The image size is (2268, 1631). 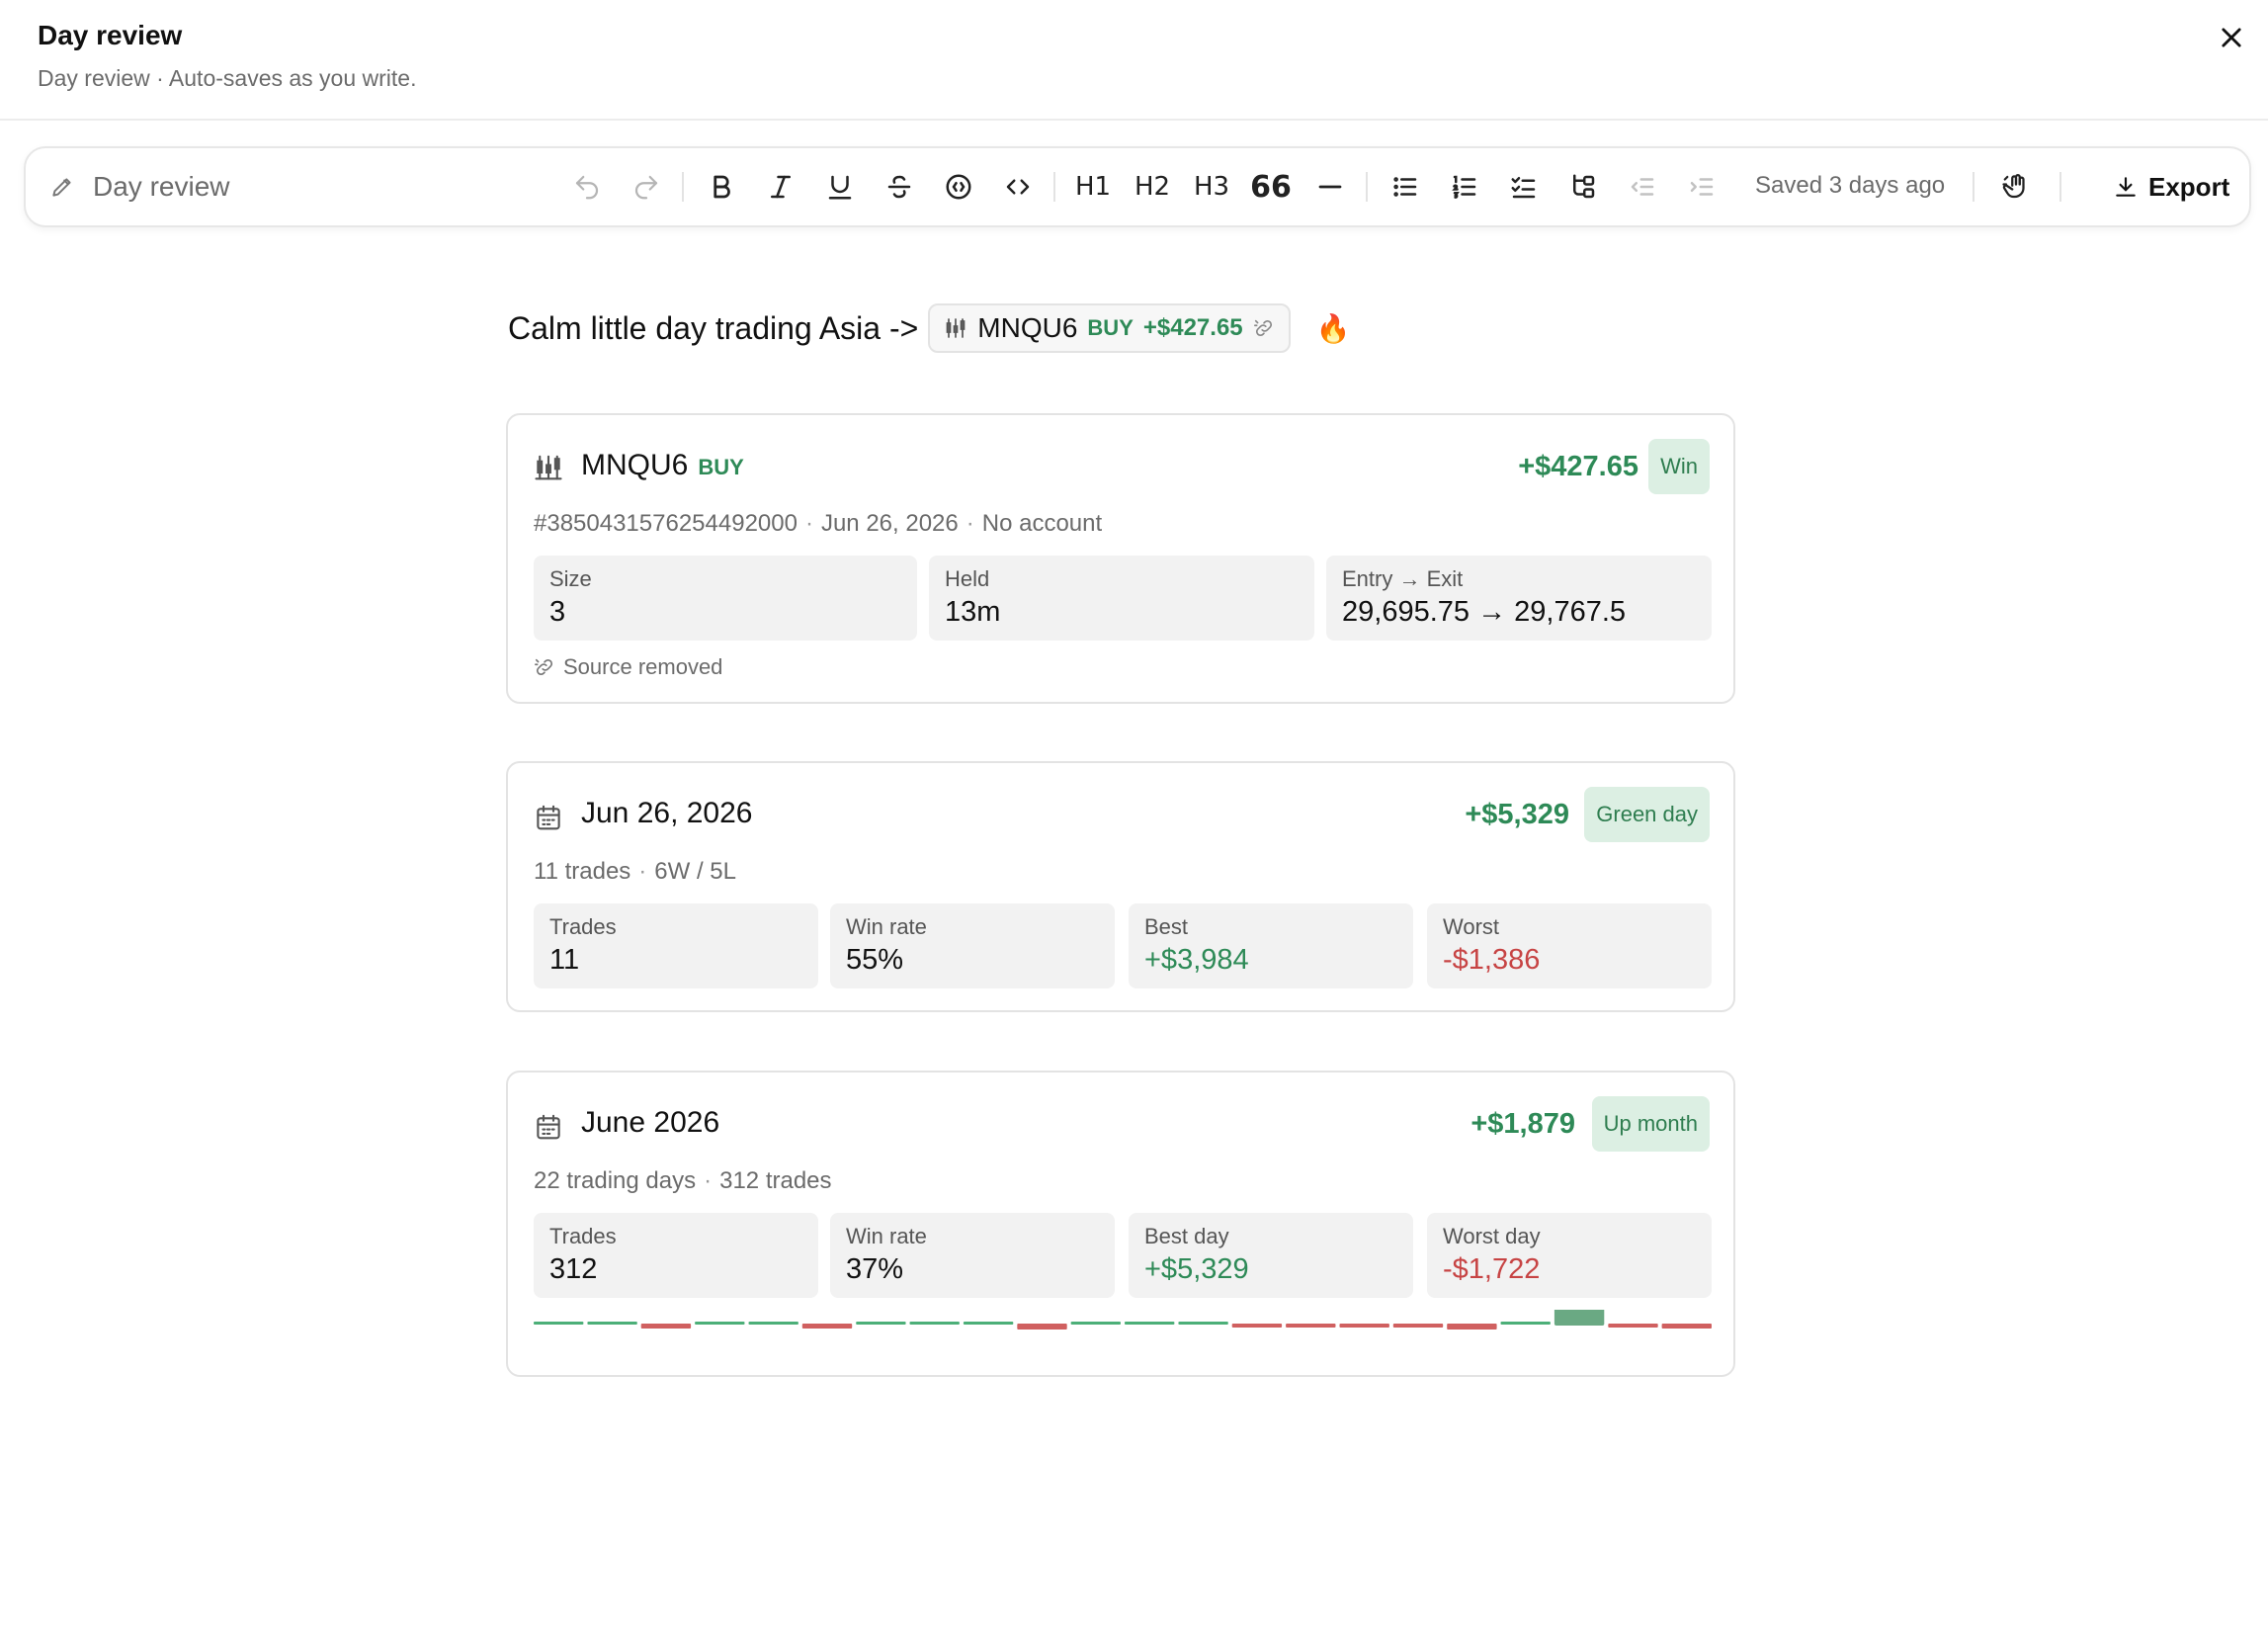 What do you see at coordinates (1262, 328) in the screenshot?
I see `link-broken-icon` at bounding box center [1262, 328].